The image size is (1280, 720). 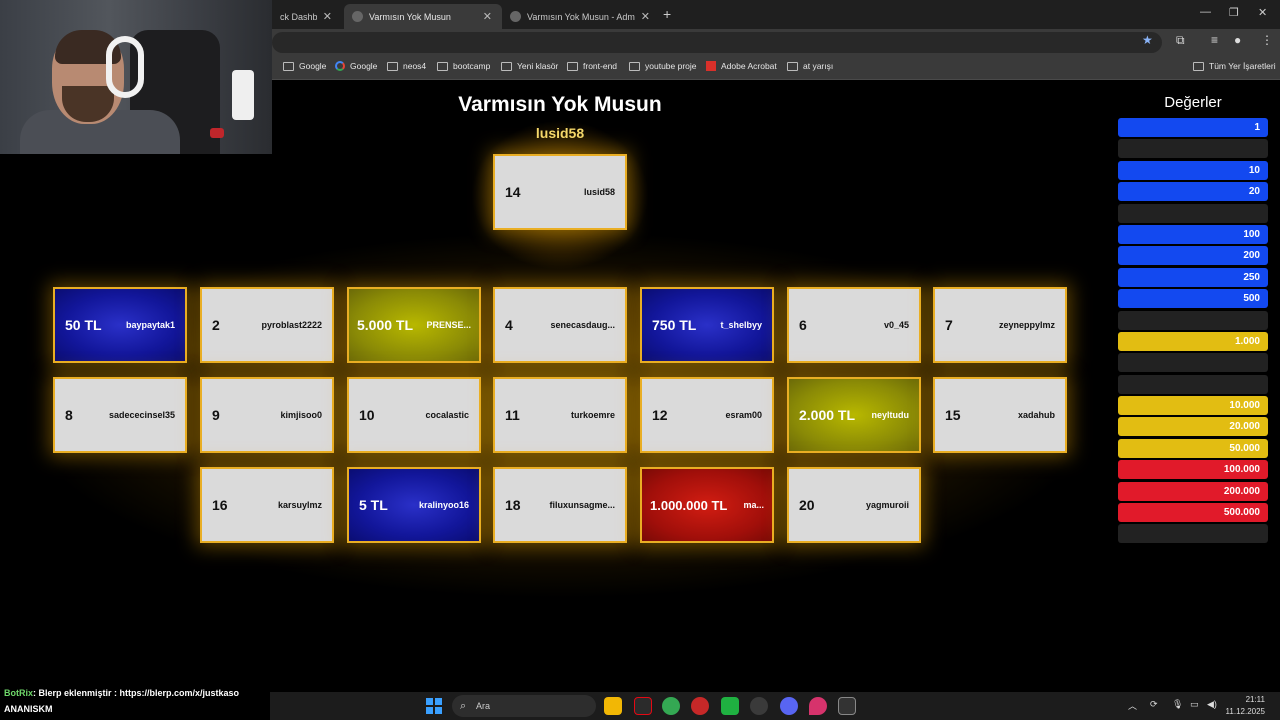 I want to click on steam-icon, so click(x=759, y=706).